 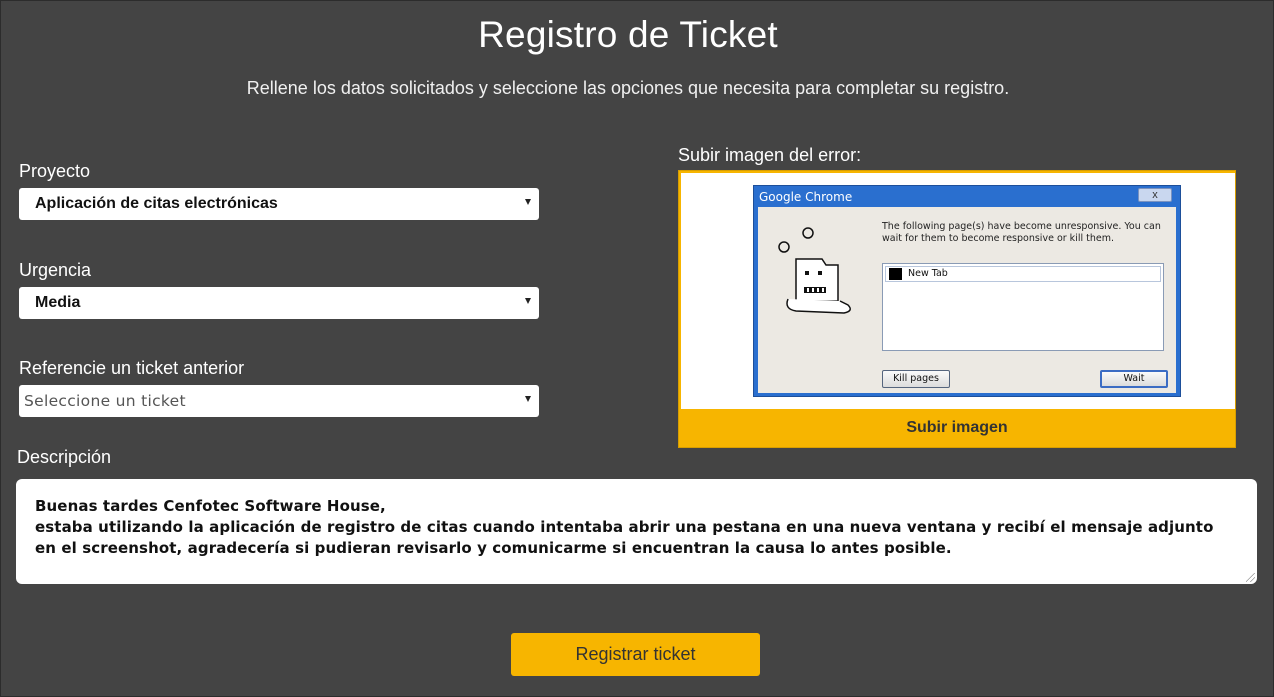 I want to click on reference-select-placeholder: Seleccione un ticket, so click(x=105, y=401).